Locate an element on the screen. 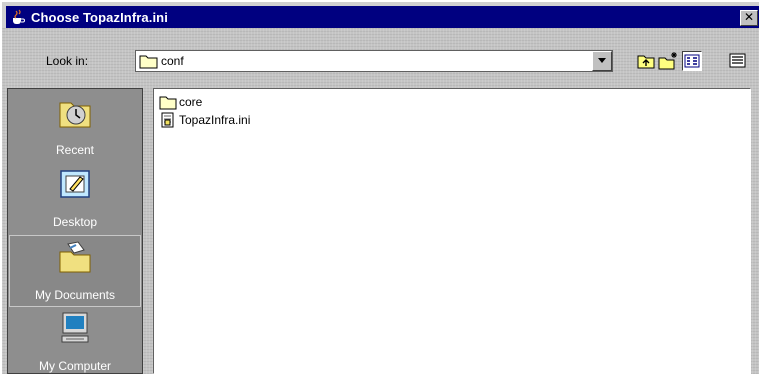 The width and height of the screenshot is (759, 374). file-name: core is located at coordinates (191, 102).